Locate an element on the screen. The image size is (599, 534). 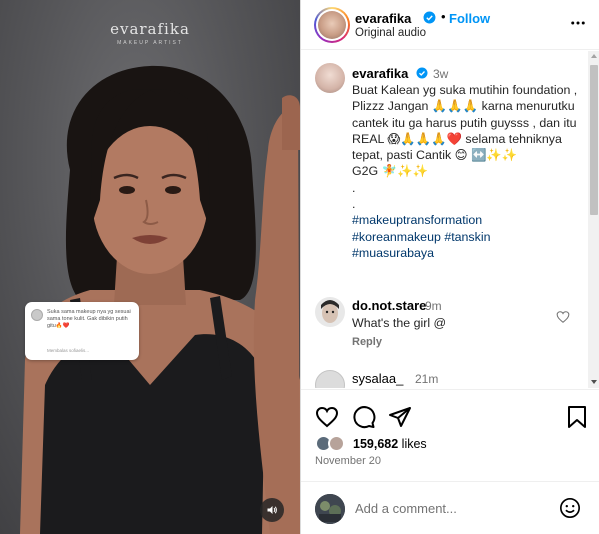
scroll-down-arrow-icon is located at coordinates (594, 382).